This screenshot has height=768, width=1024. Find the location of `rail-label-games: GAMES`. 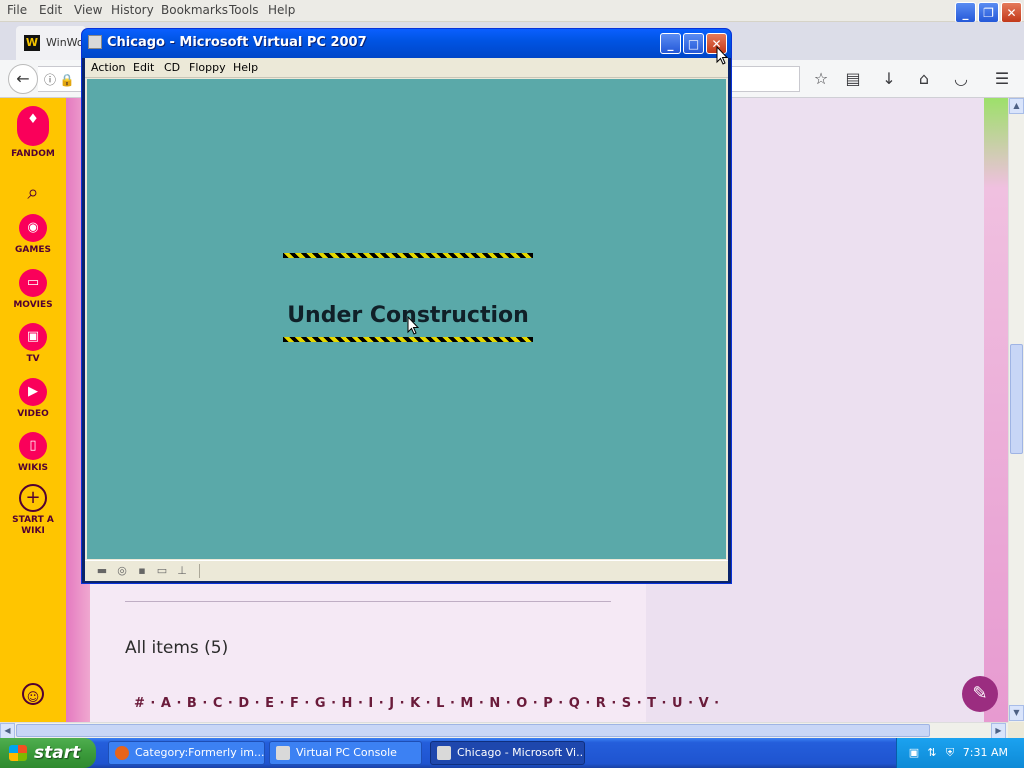

rail-label-games: GAMES is located at coordinates (33, 250).